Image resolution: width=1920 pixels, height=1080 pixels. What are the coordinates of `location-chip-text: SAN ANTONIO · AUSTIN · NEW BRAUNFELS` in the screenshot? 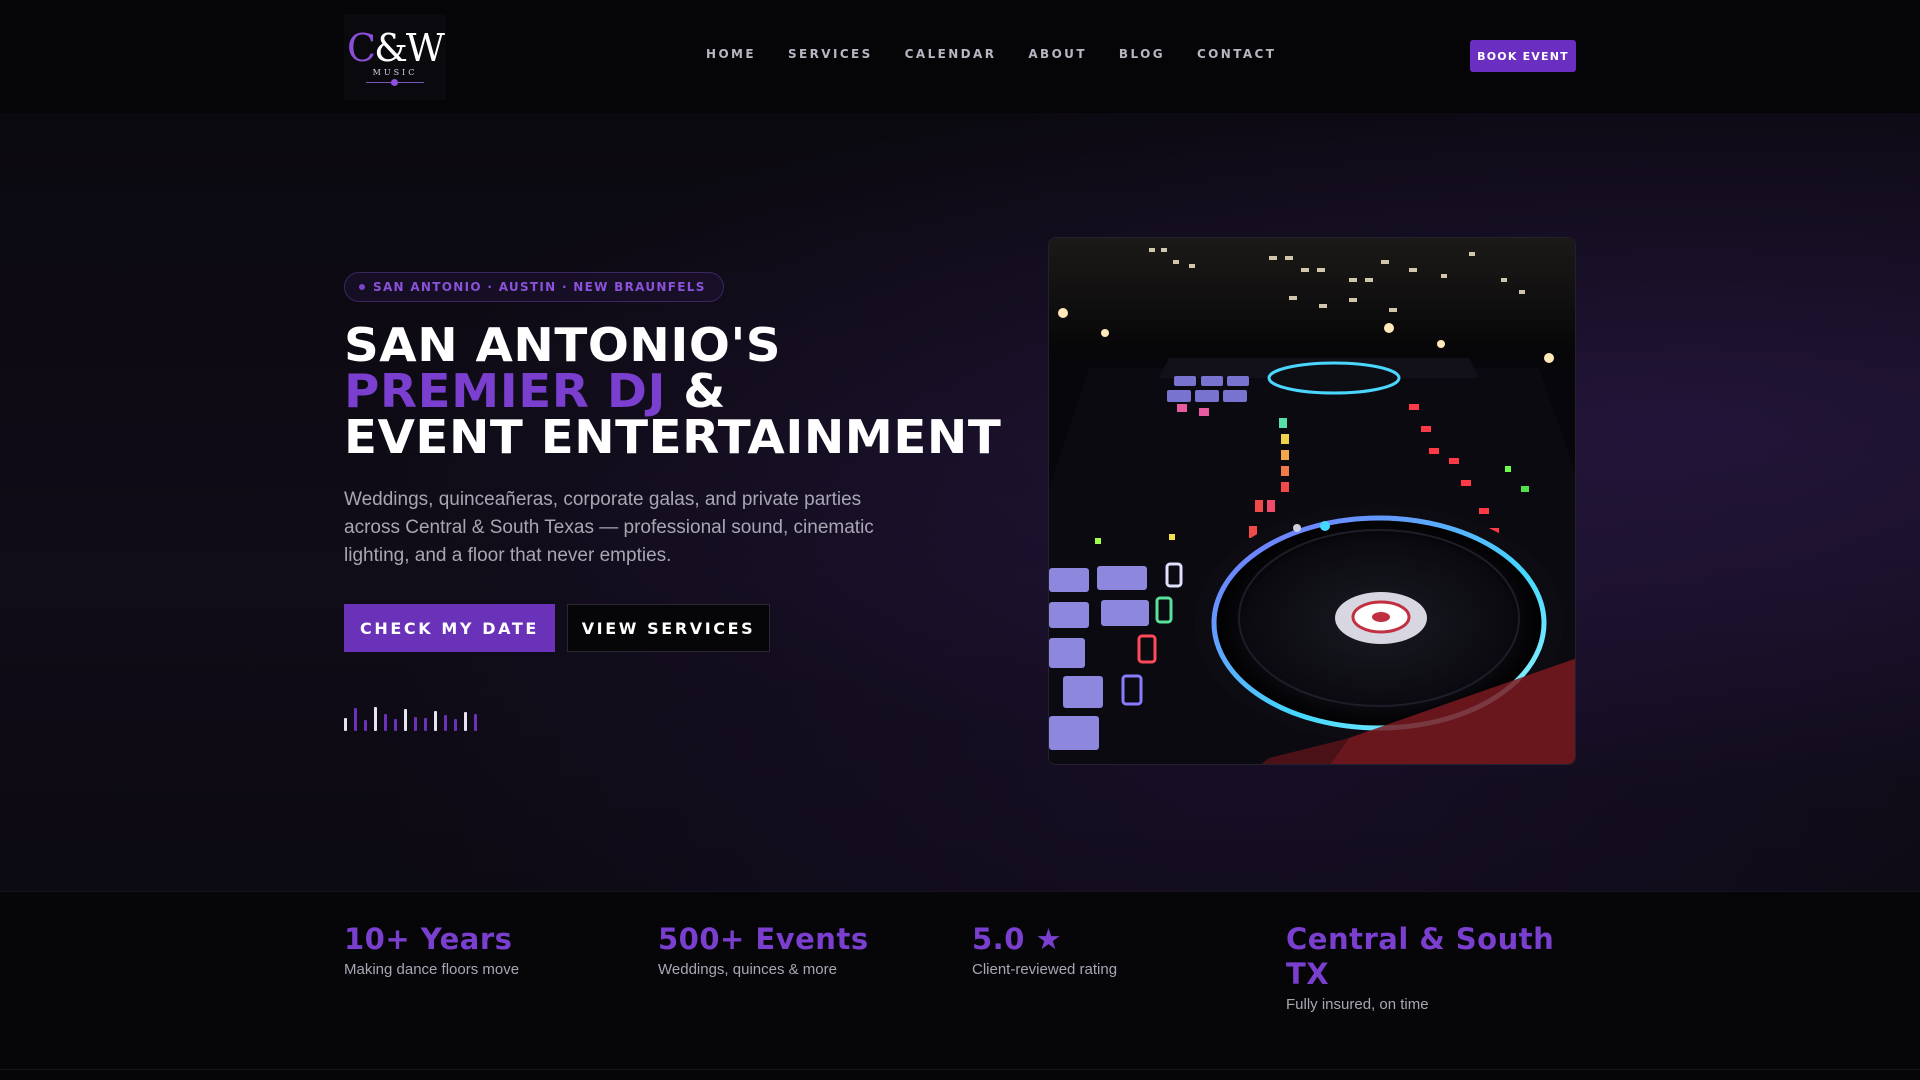 It's located at (539, 287).